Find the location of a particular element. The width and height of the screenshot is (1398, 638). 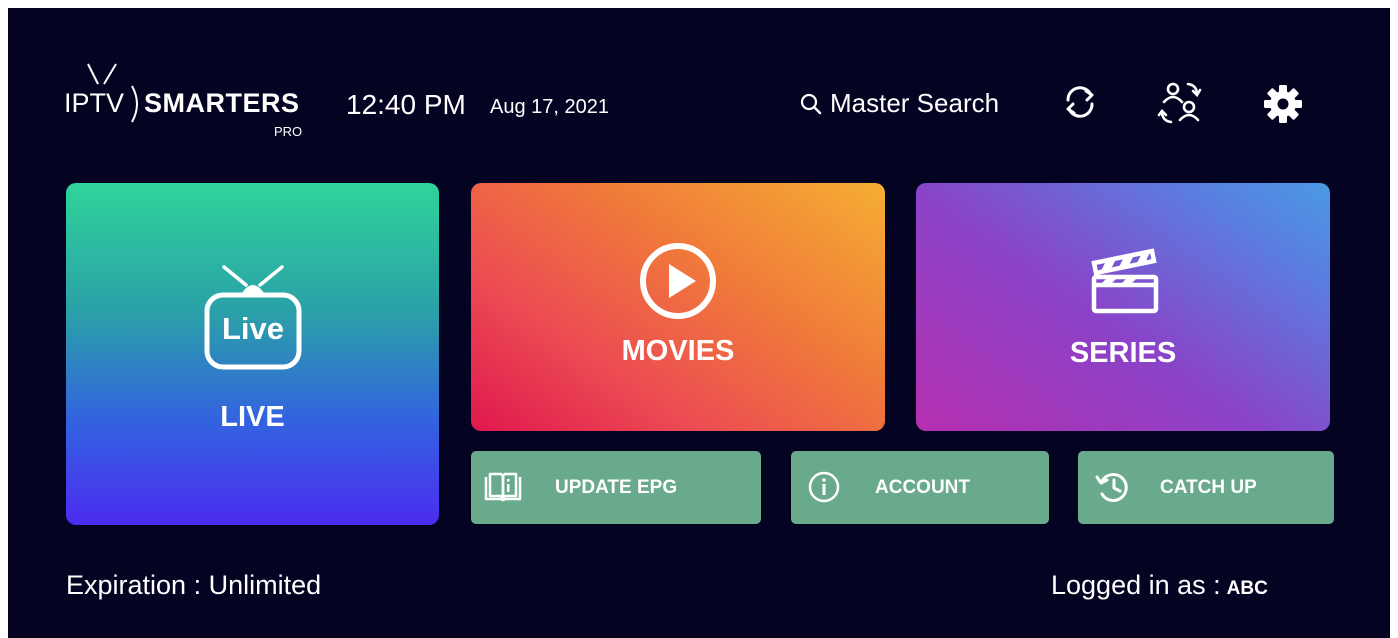

live-badge-text: Live is located at coordinates (253, 328).